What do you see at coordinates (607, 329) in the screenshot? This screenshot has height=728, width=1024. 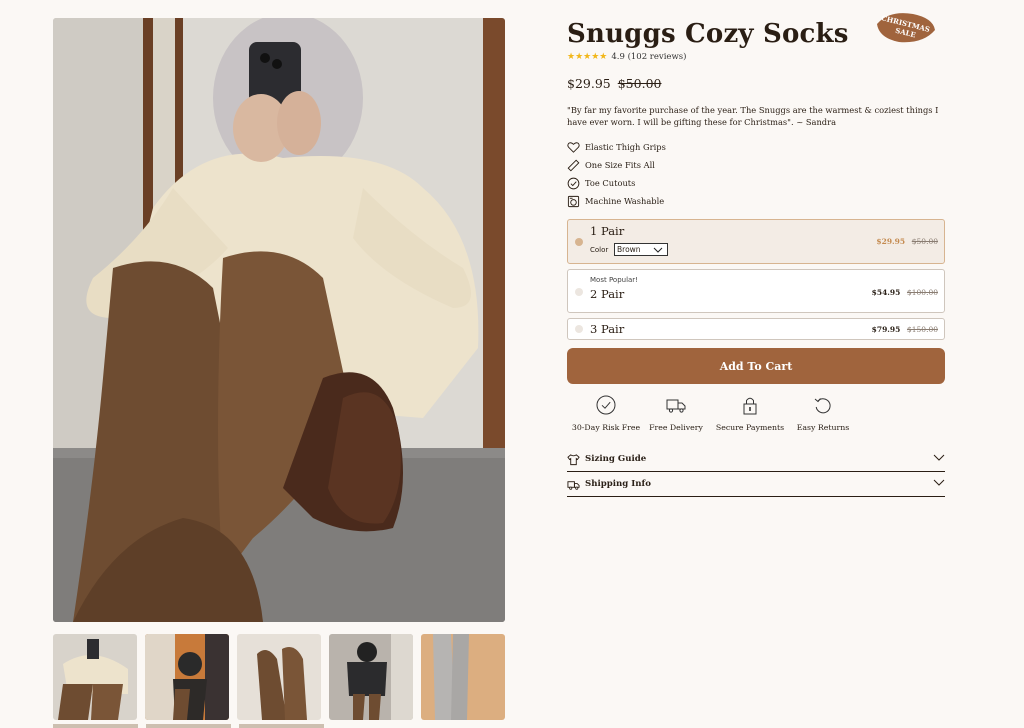 I see `option-name: 3 Pair` at bounding box center [607, 329].